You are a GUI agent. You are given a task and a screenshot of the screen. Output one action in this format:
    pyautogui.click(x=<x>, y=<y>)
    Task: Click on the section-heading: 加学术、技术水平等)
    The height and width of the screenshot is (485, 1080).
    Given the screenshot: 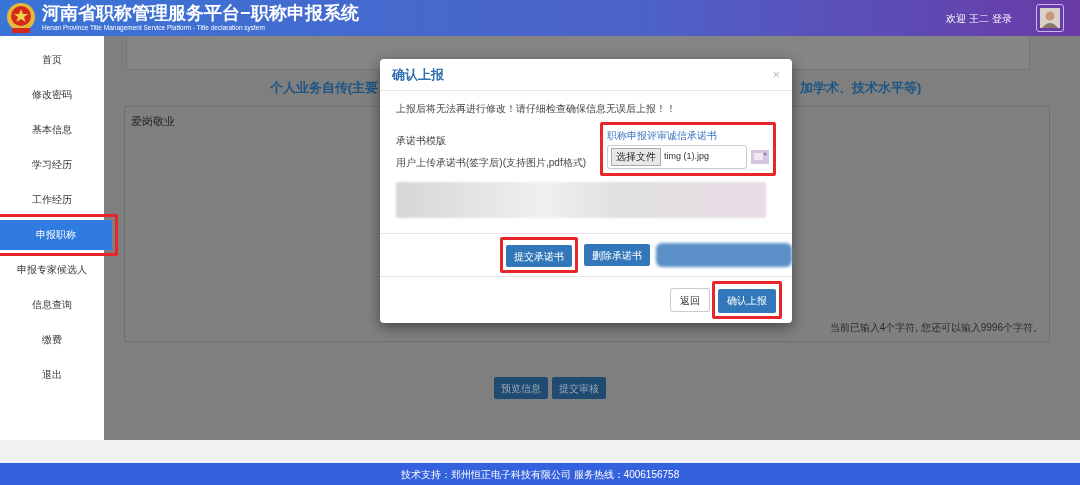 What is the action you would take?
    pyautogui.click(x=861, y=88)
    